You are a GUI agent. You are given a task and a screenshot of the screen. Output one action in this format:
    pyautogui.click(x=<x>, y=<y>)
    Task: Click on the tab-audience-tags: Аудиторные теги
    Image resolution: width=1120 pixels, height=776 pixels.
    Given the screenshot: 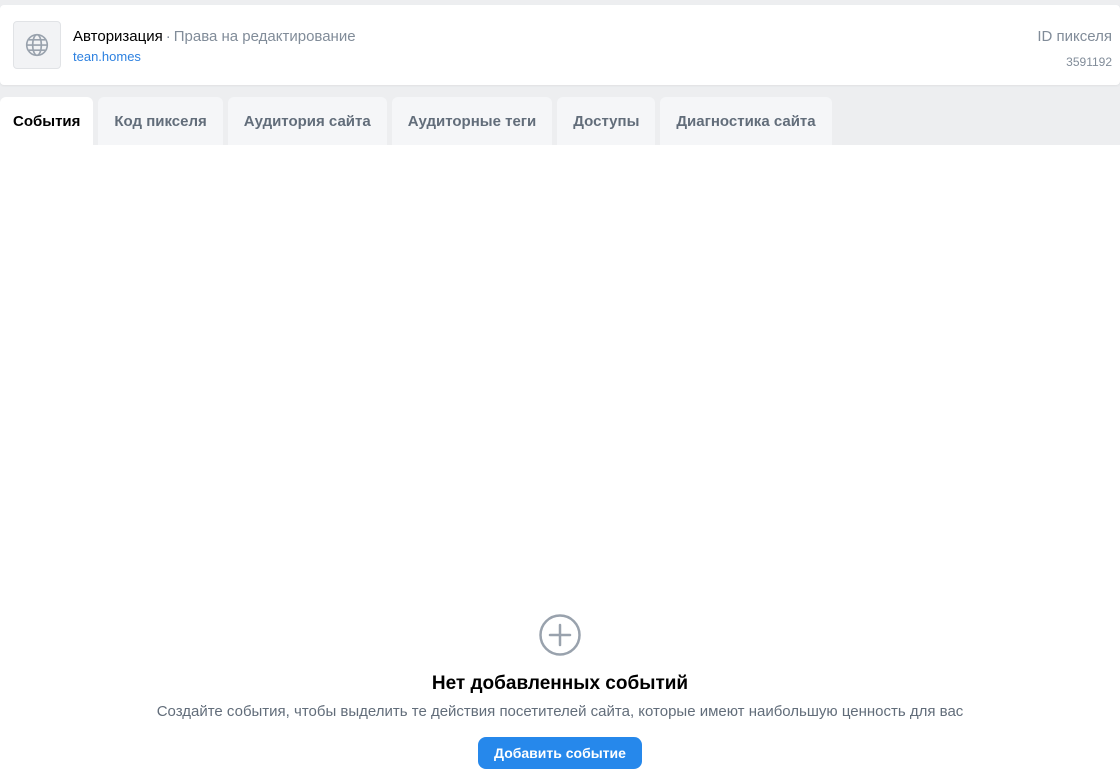 What is the action you would take?
    pyautogui.click(x=472, y=121)
    